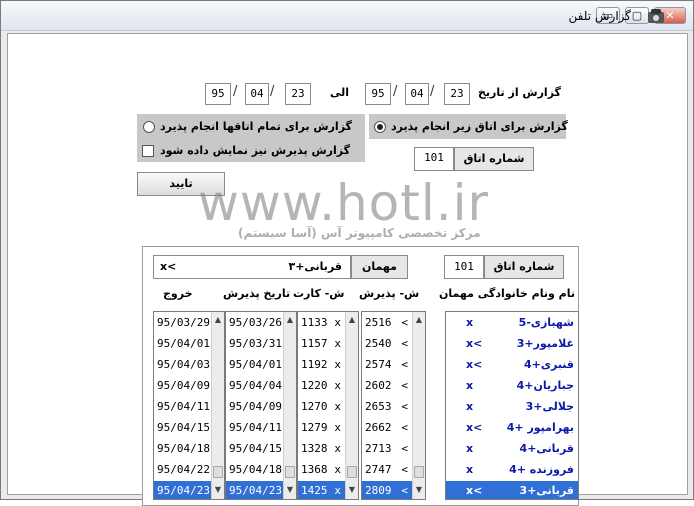  I want to click on from-month-input: 04, so click(417, 94).